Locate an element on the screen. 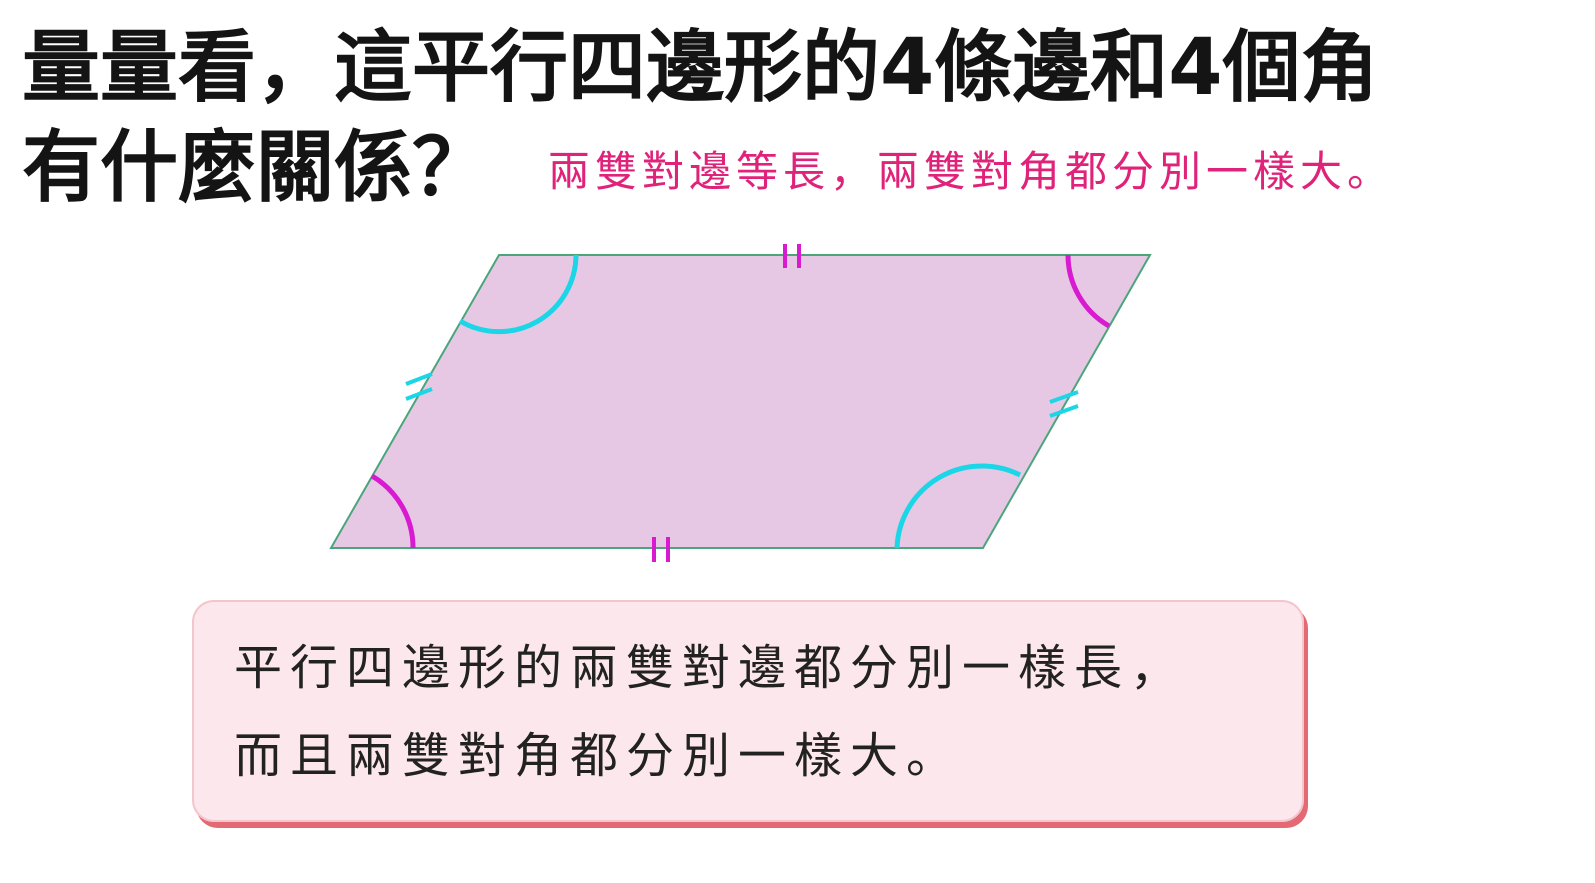 The image size is (1595, 883). summary-line-2: 而且兩雙對角都分別一樣大。 is located at coordinates (598, 756).